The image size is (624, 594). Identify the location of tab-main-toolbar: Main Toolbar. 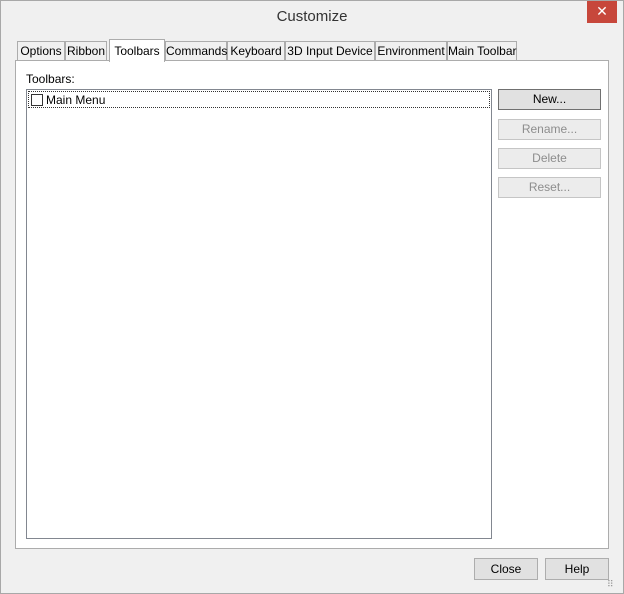
(482, 50).